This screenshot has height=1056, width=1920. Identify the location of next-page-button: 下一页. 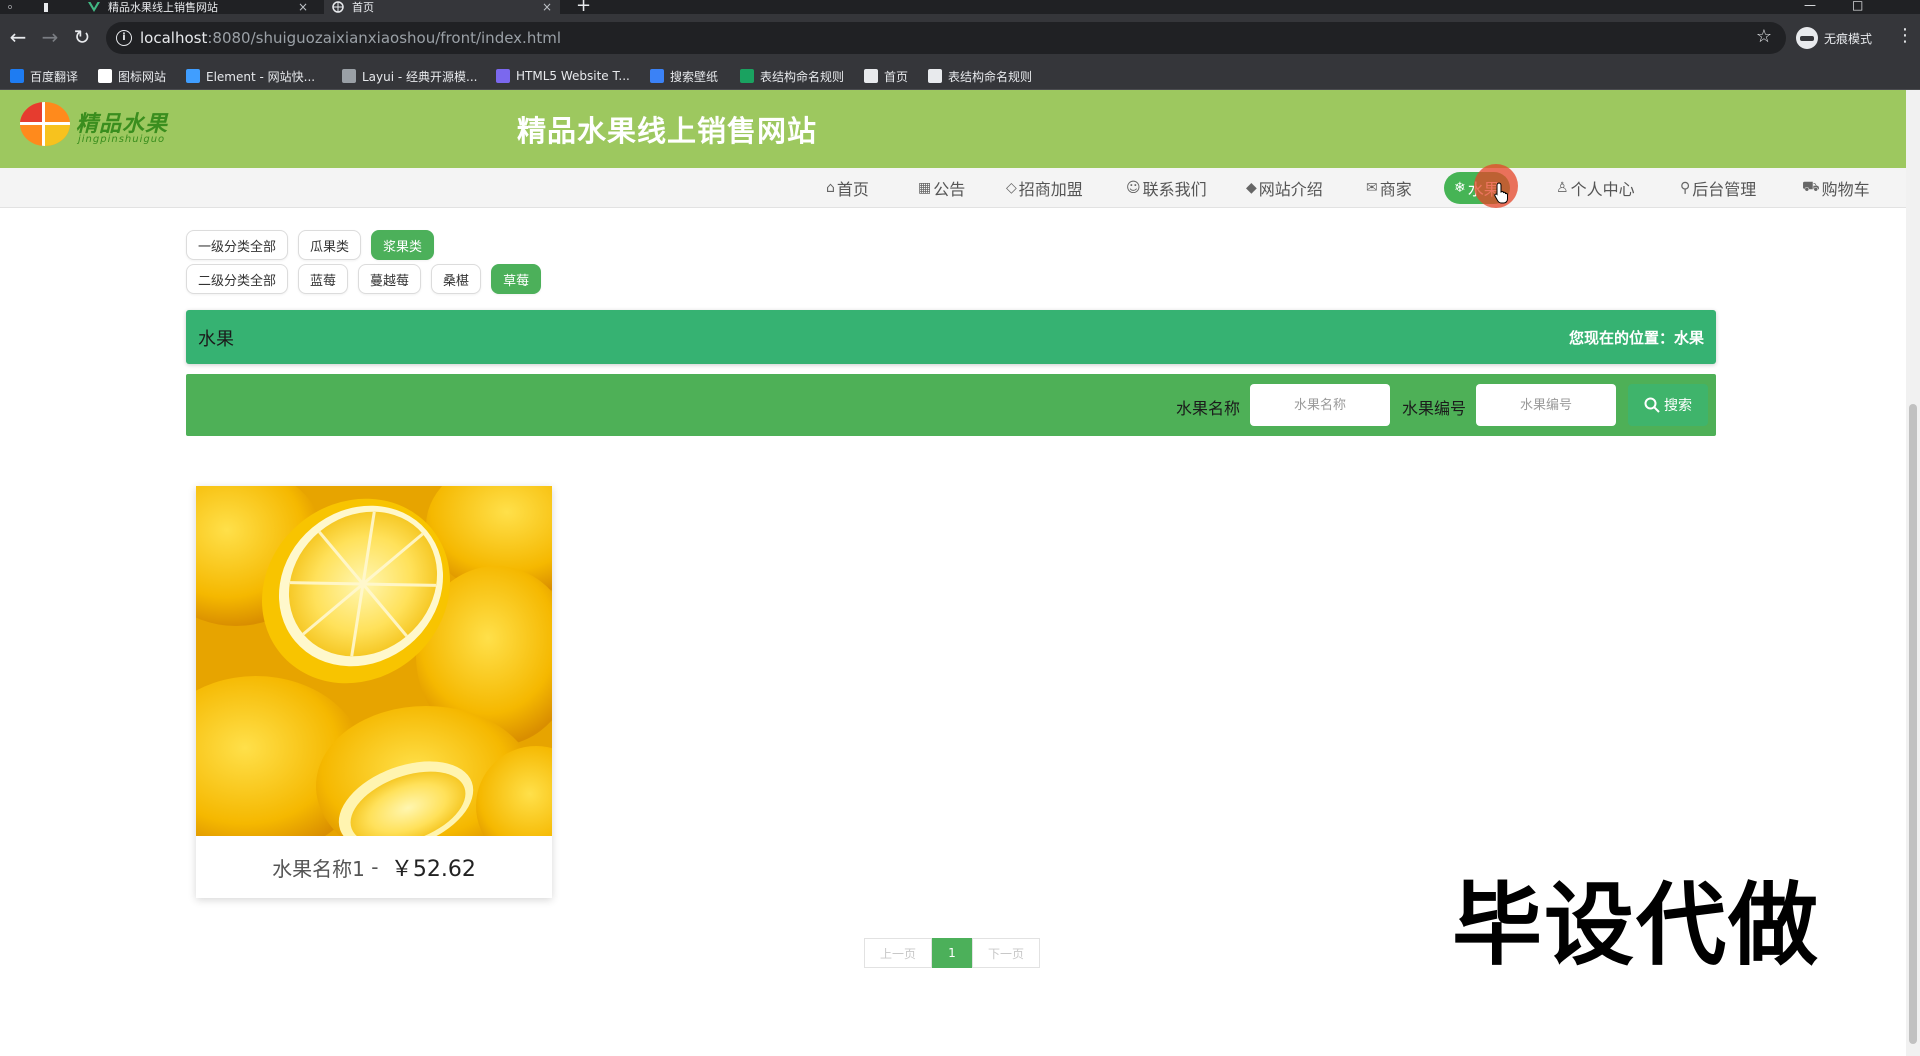
(1006, 953).